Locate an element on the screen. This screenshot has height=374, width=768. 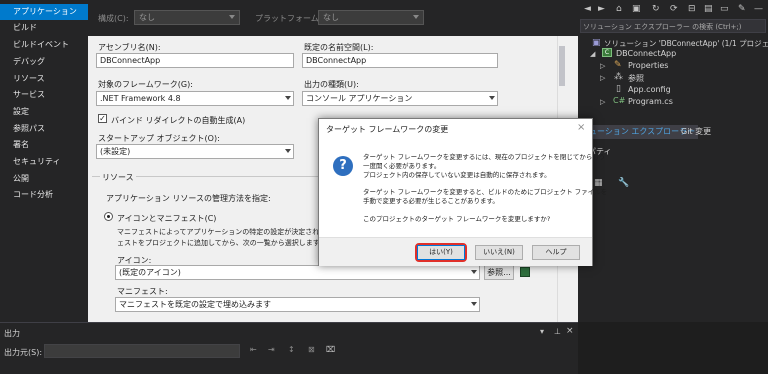
scrollbar-thumb is located at coordinates (562, 66).